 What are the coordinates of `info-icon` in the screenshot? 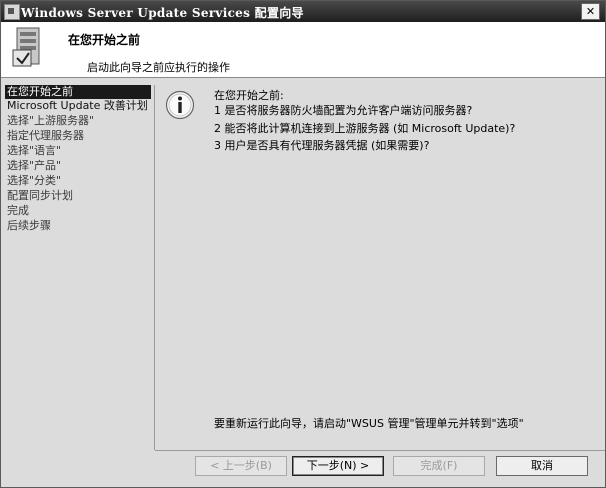 It's located at (180, 105).